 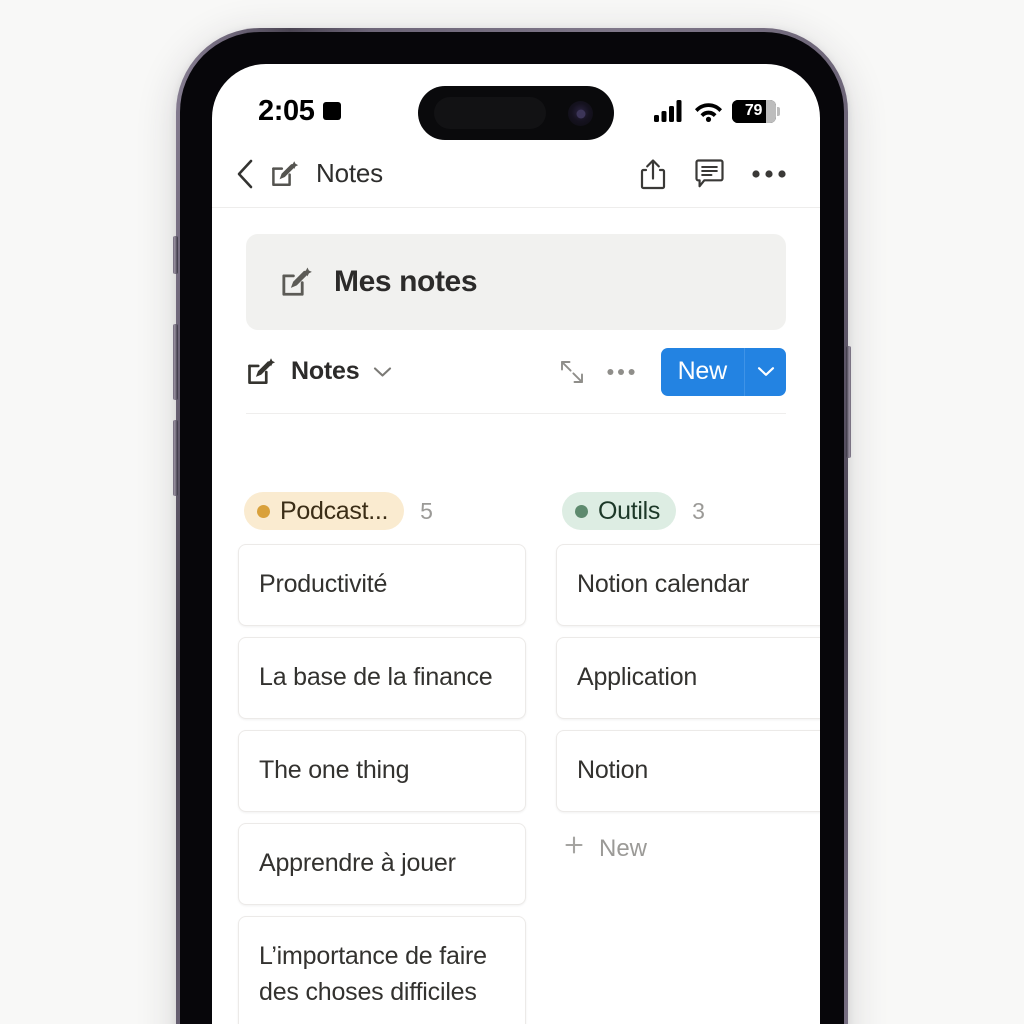 What do you see at coordinates (490, 113) in the screenshot?
I see `speaker-grille` at bounding box center [490, 113].